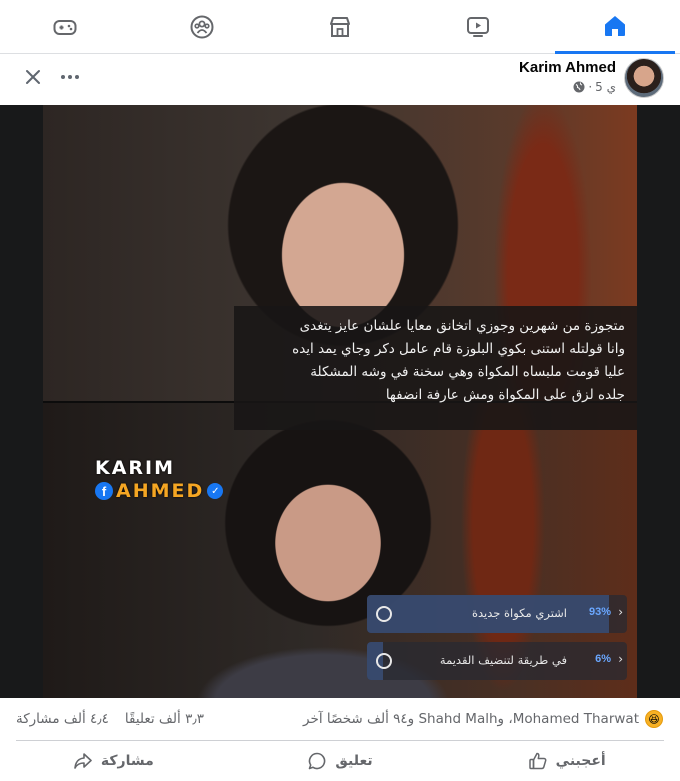  I want to click on post-meta: · 5 ي, so click(594, 87).